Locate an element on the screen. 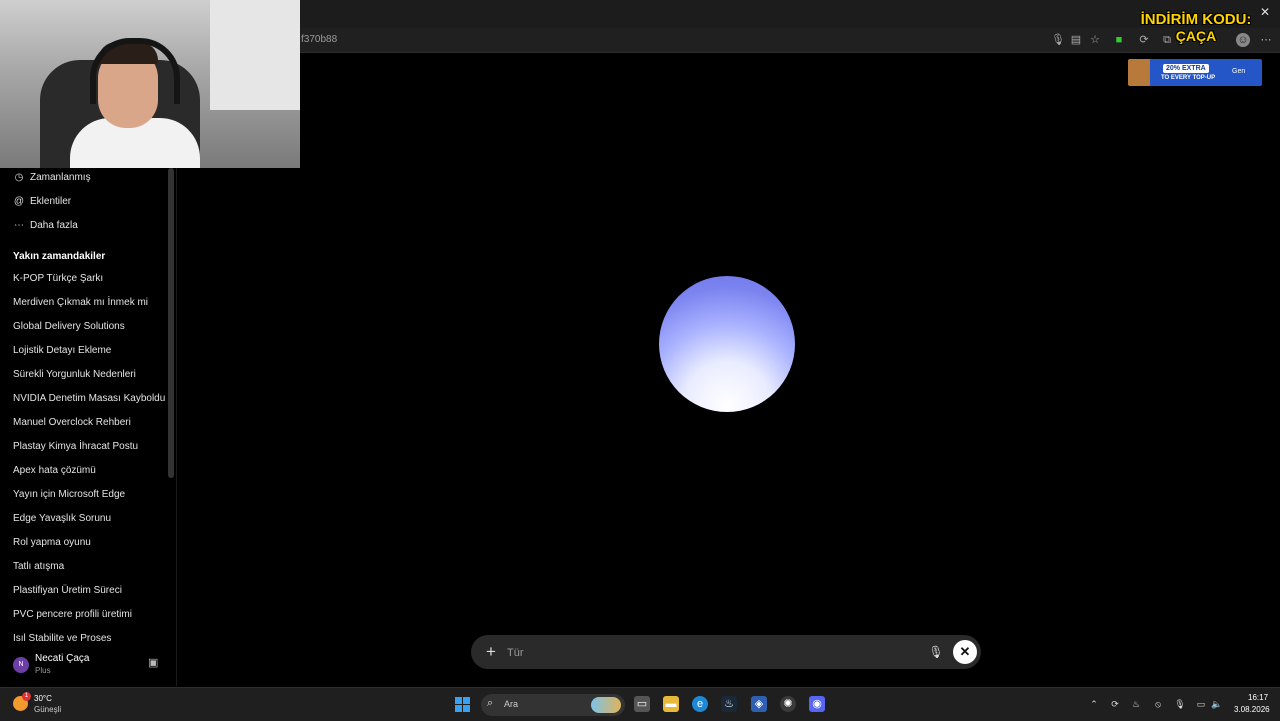  user-profile-row: N Necati Çaça Plus ▣ is located at coordinates (88, 664).